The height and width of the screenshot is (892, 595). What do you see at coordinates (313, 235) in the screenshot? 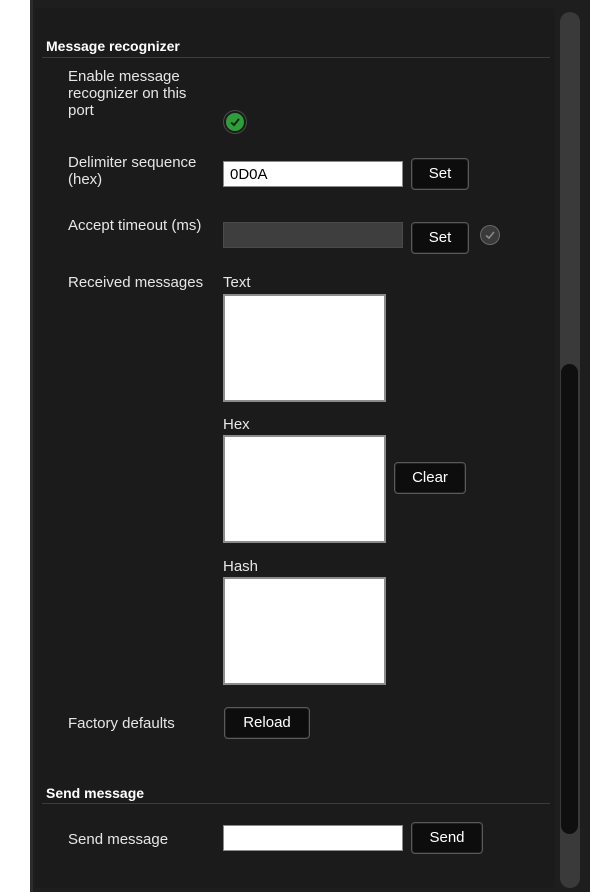
I see `accept-timeout-input` at bounding box center [313, 235].